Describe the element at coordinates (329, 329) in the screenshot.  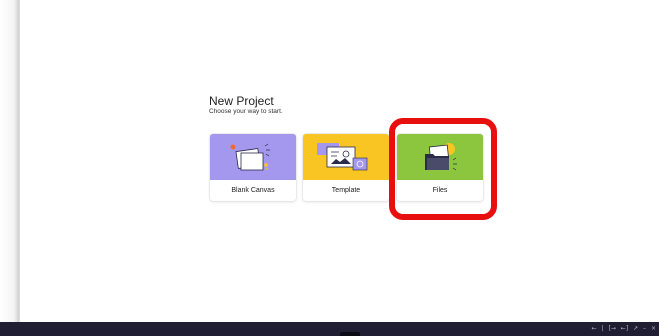
I see `taskbar: ← | [→ ←] ↗ – ×` at that location.